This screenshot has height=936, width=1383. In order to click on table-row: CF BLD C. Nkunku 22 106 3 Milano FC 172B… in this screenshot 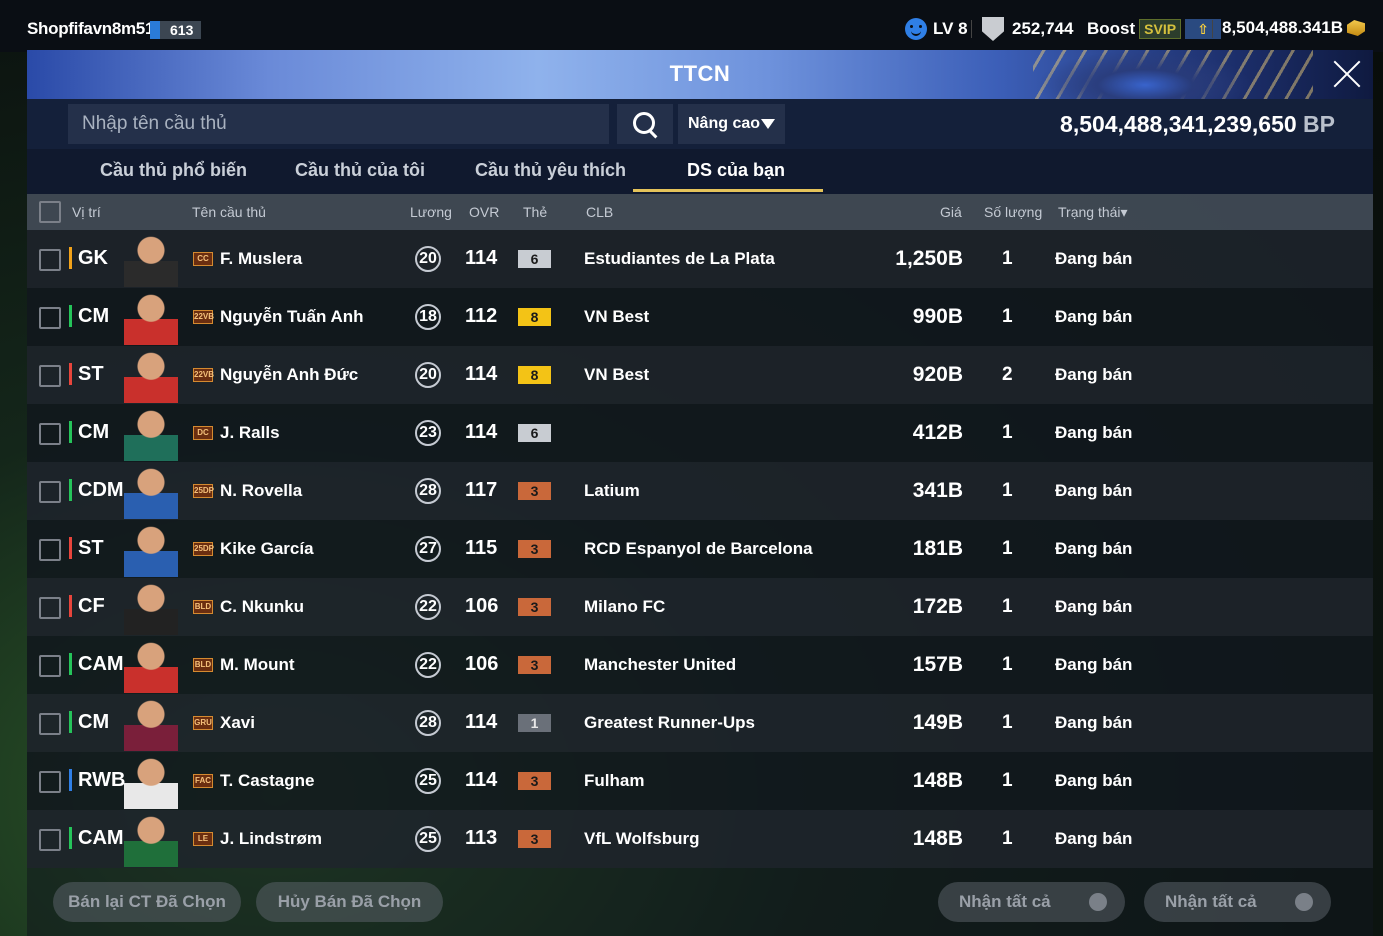, I will do `click(700, 607)`.